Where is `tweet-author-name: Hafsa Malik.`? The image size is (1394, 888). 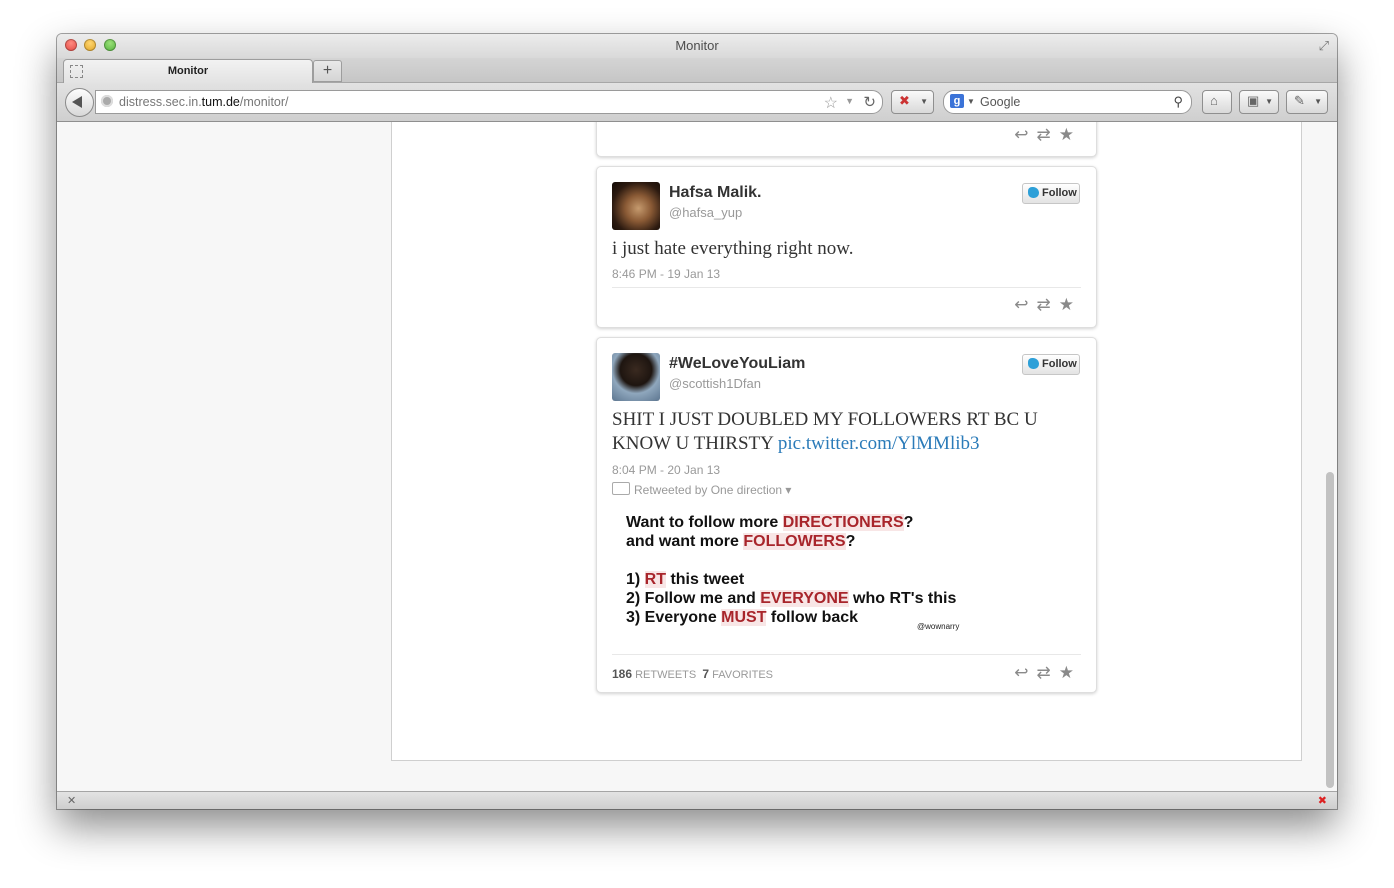
tweet-author-name: Hafsa Malik. is located at coordinates (715, 193).